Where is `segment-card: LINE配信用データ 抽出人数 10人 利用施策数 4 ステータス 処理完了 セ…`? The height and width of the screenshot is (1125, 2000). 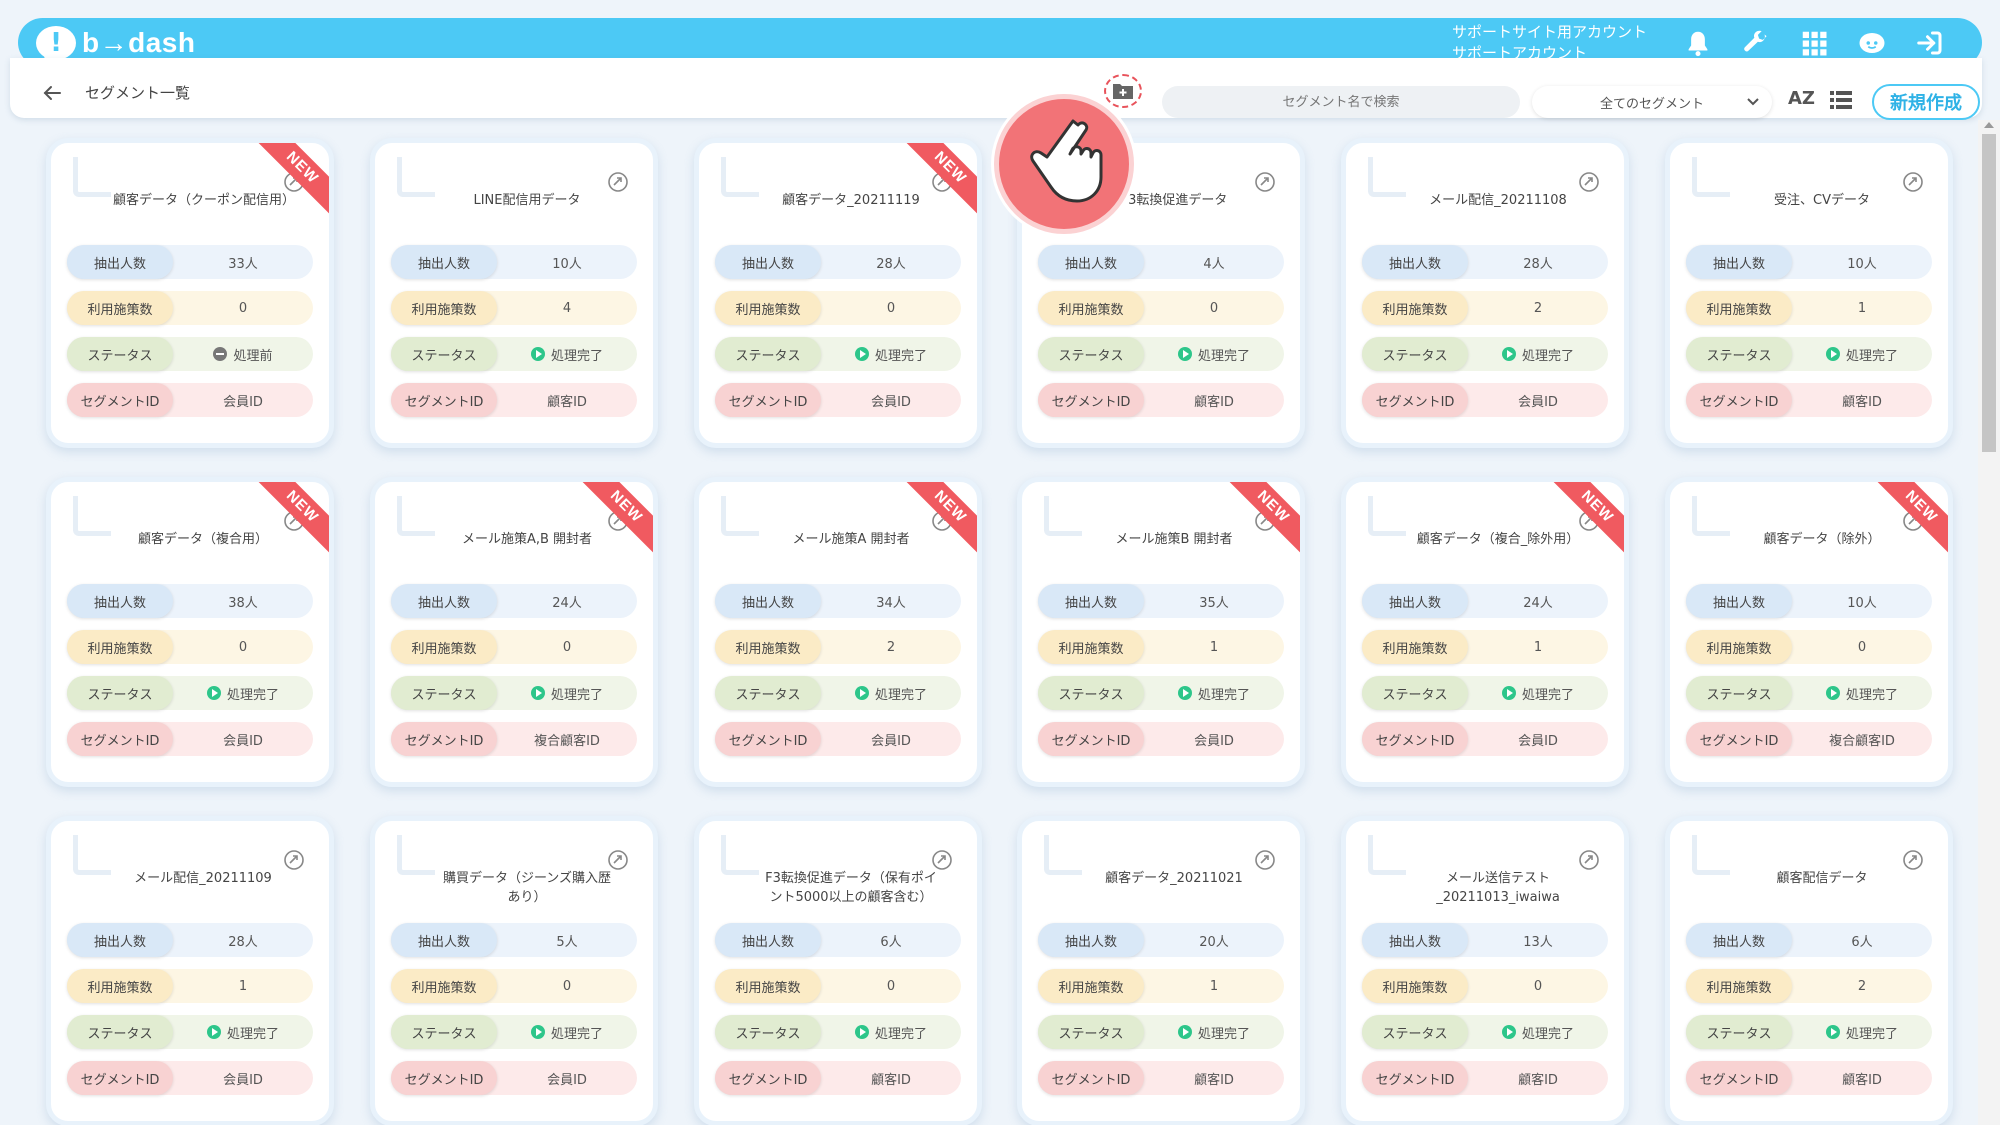 segment-card: LINE配信用データ 抽出人数 10人 利用施策数 4 ステータス 処理完了 セ… is located at coordinates (514, 293).